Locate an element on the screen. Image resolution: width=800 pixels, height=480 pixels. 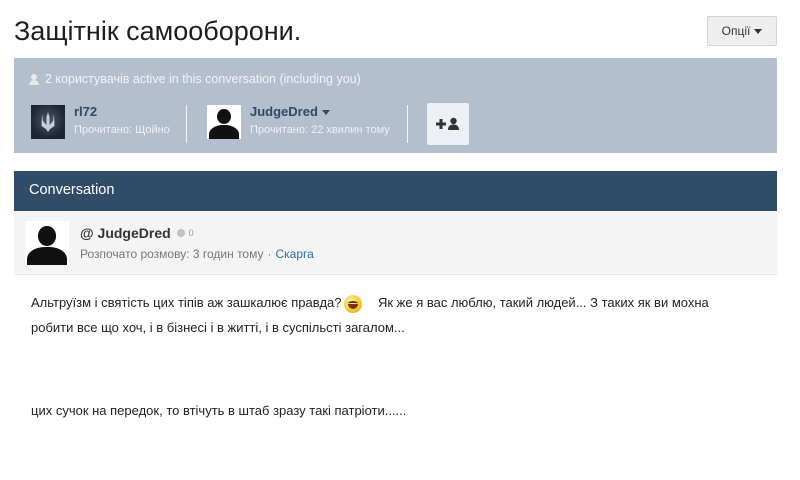
post-author-avatar is located at coordinates (47, 243).